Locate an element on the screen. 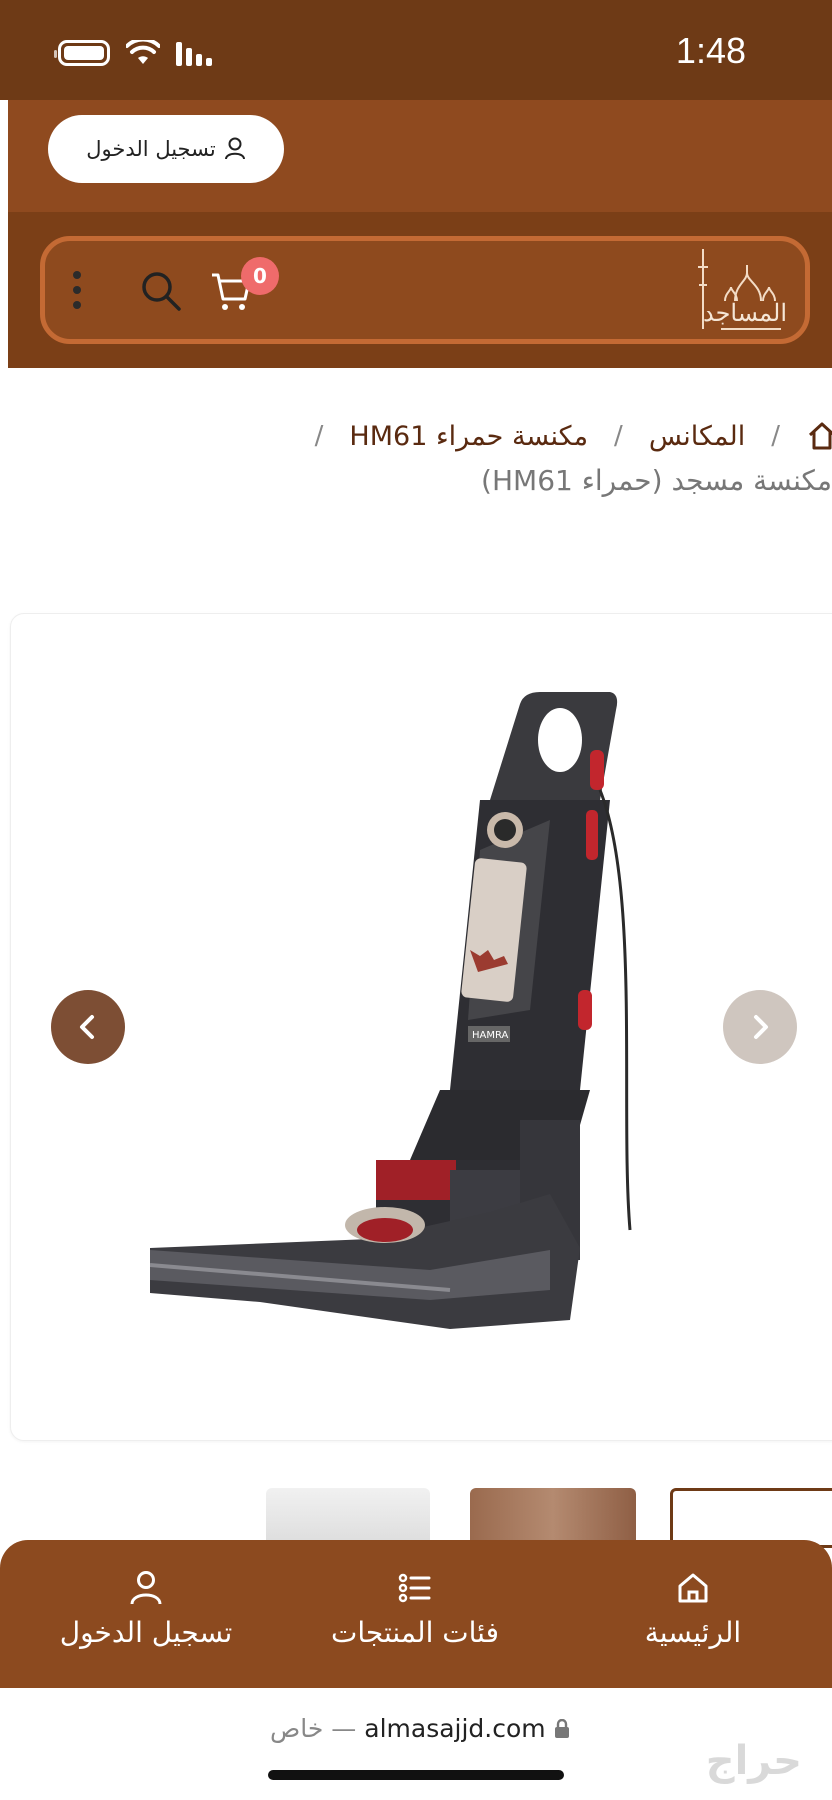 The image size is (832, 1800). nav-login: تسجيل الدخول is located at coordinates (146, 1609).